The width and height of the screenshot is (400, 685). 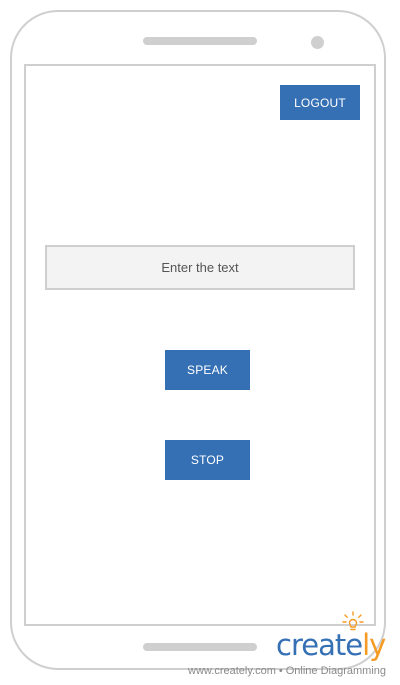 I want to click on watermark-footer: www.creately.com • Online Diagramming, so click(x=287, y=671).